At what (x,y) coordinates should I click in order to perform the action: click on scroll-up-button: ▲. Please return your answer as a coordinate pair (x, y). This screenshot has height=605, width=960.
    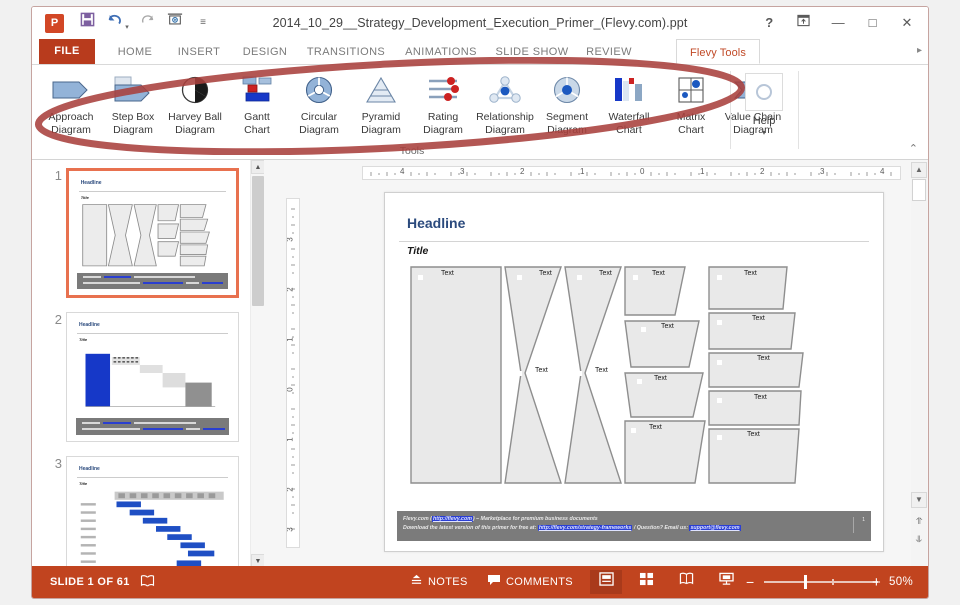
    Looking at the image, I should click on (919, 170).